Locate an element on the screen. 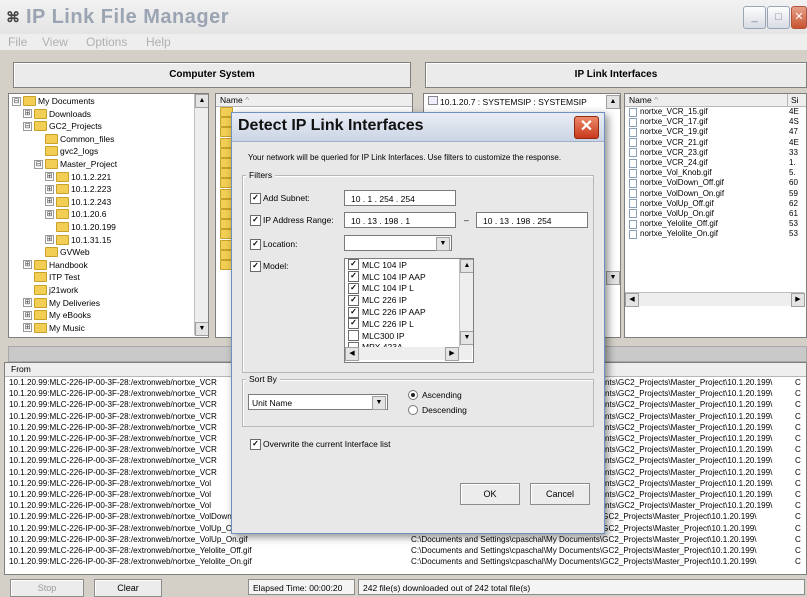  remote-scroll-right-icon: ▶ is located at coordinates (798, 300).